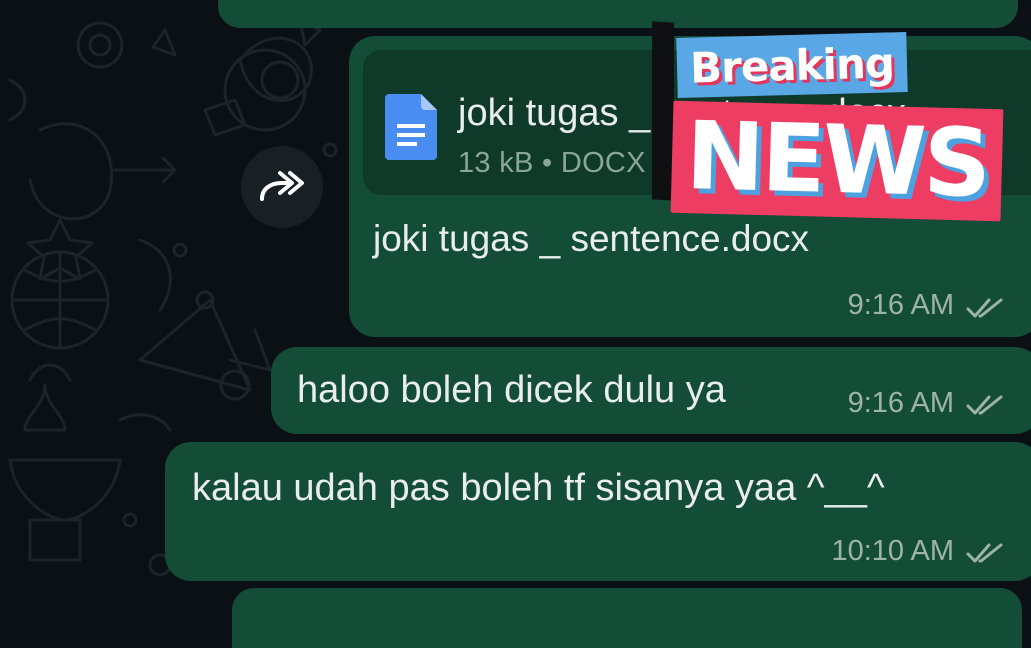 The width and height of the screenshot is (1031, 648). I want to click on message-time: 10:10 AM, so click(892, 551).